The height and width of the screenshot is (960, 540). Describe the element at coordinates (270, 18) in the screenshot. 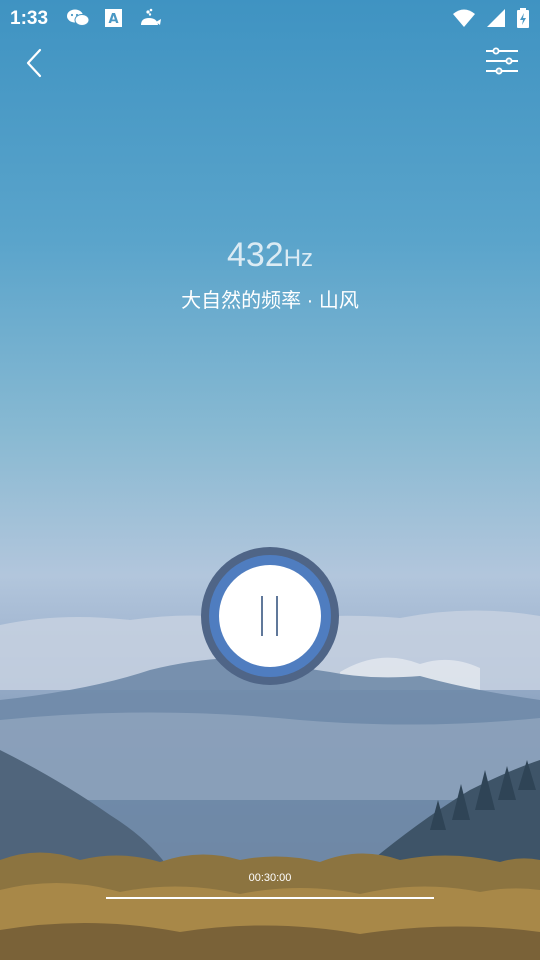

I see `status-bar: 1:33 A` at that location.